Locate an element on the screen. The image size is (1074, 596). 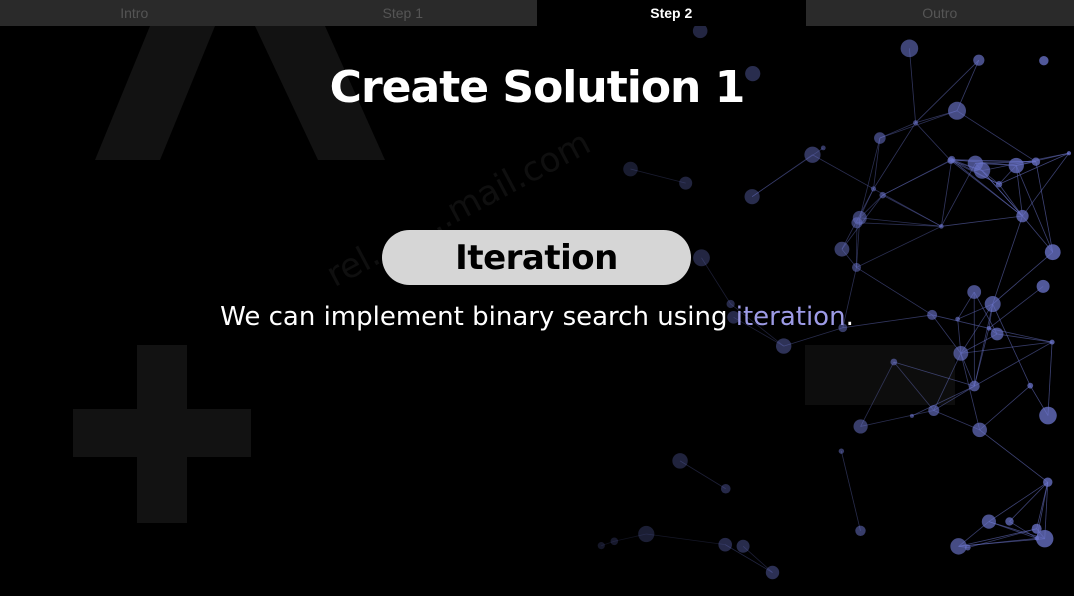
tab-step-2: Step 2 is located at coordinates (671, 13).